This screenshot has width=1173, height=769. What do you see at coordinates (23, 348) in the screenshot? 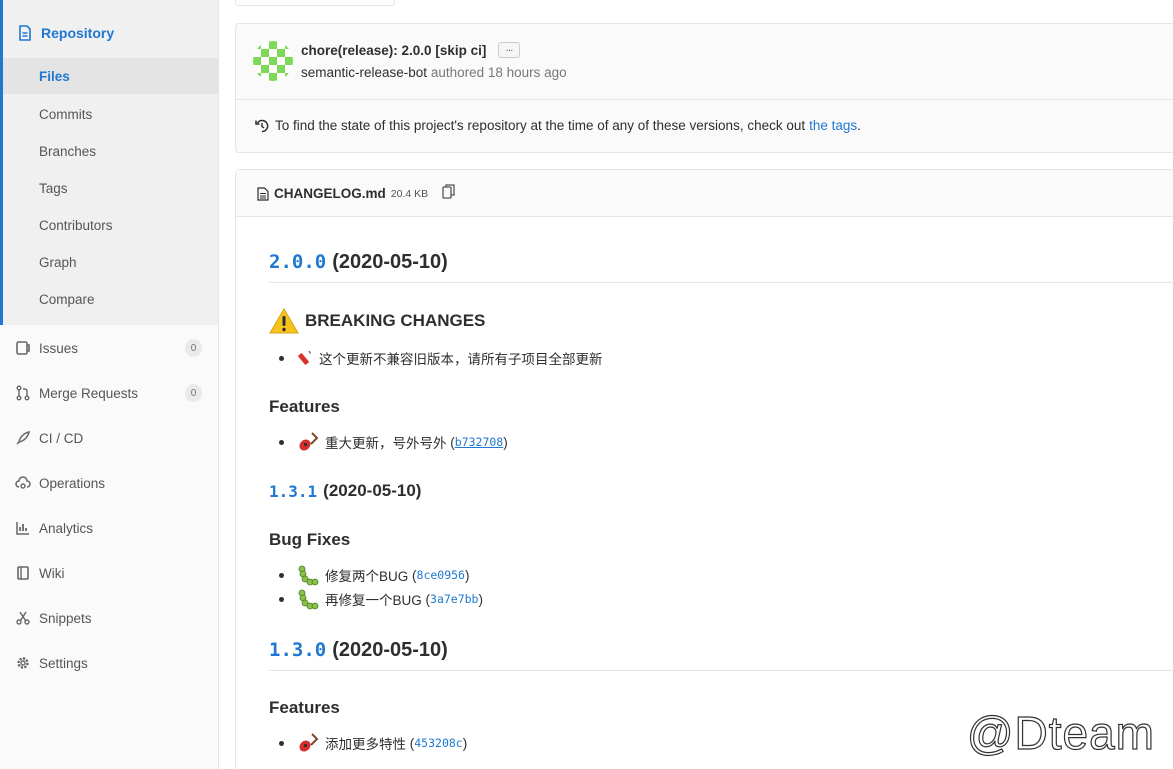
I see `issues-icon` at bounding box center [23, 348].